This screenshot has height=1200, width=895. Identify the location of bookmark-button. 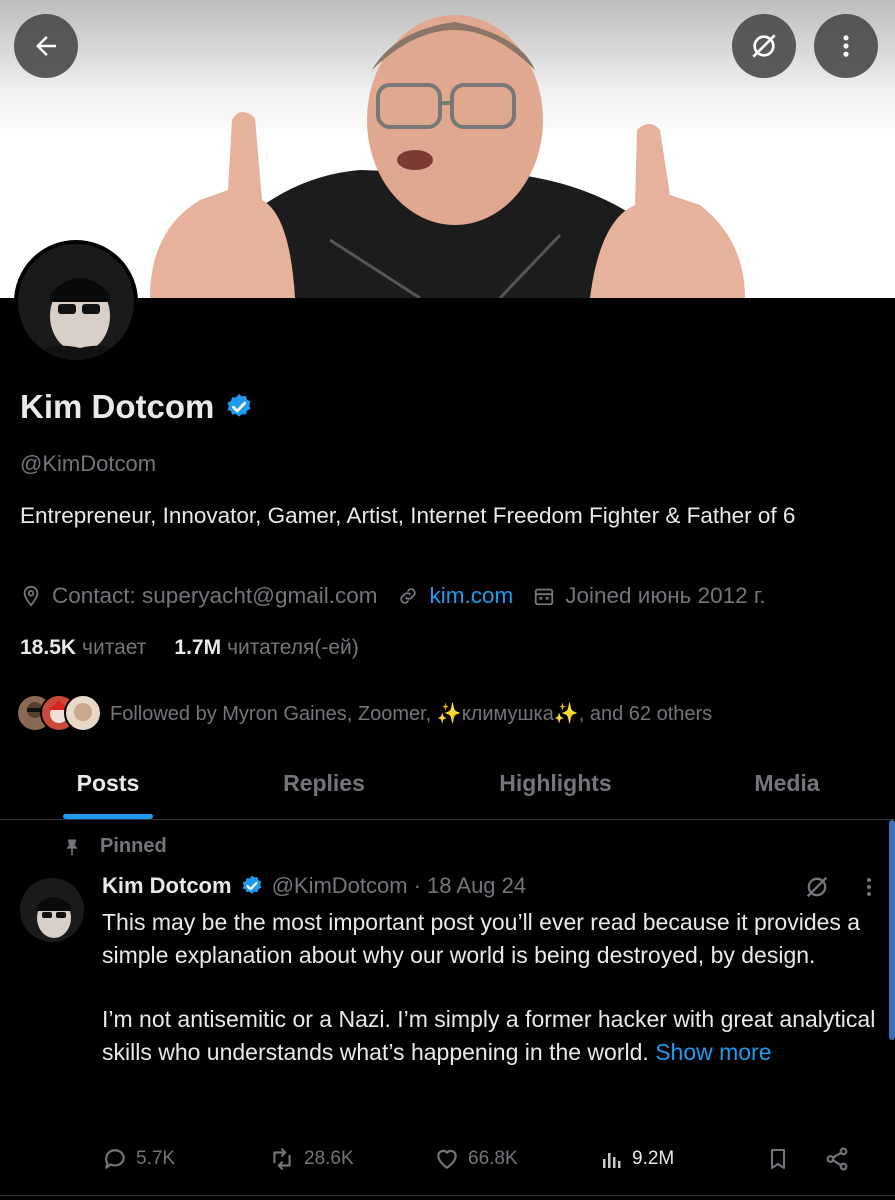
(795, 1159).